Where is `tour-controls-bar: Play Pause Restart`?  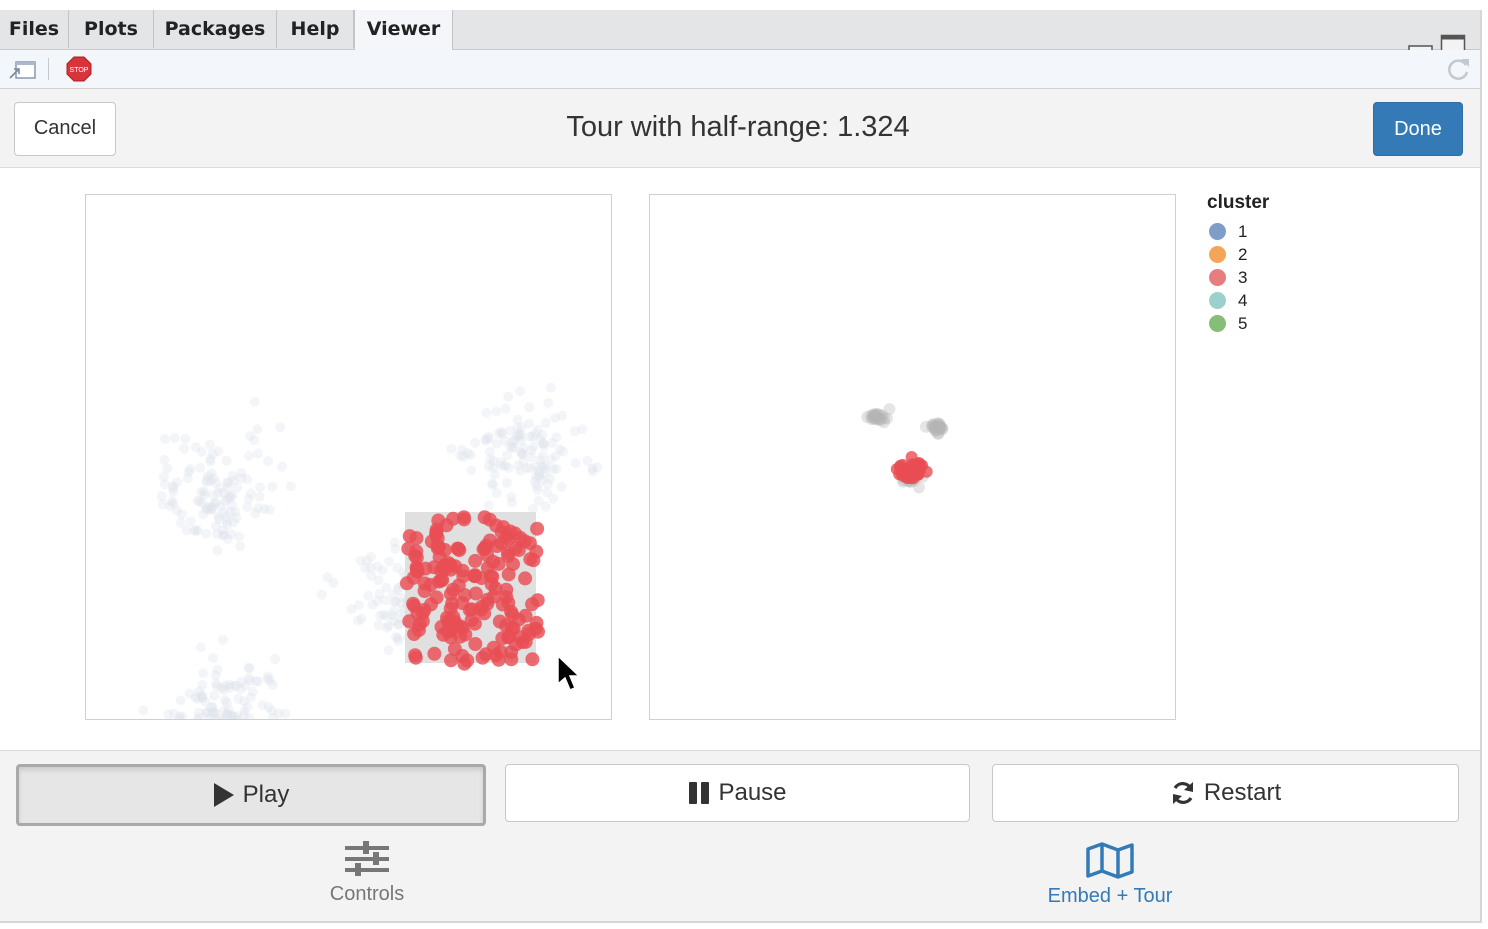
tour-controls-bar: Play Pause Restart is located at coordinates (740, 792).